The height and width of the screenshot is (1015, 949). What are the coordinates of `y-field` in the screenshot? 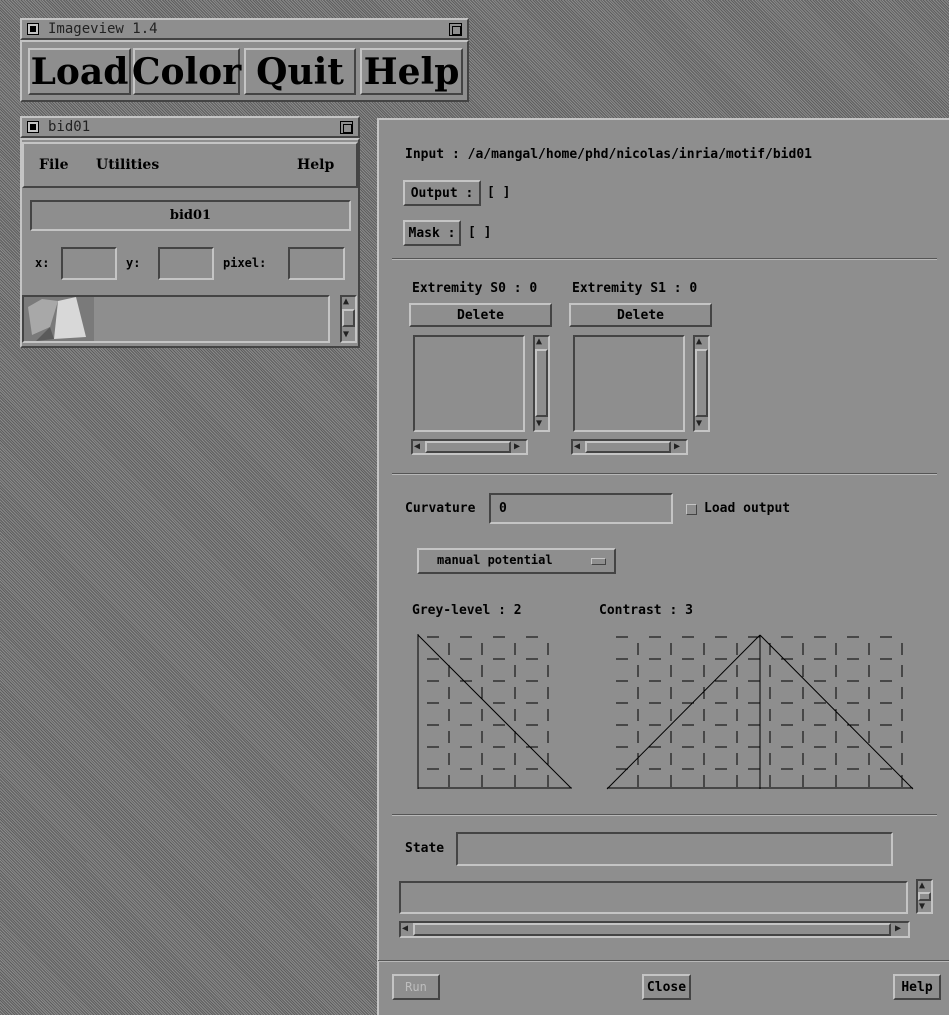 It's located at (186, 263).